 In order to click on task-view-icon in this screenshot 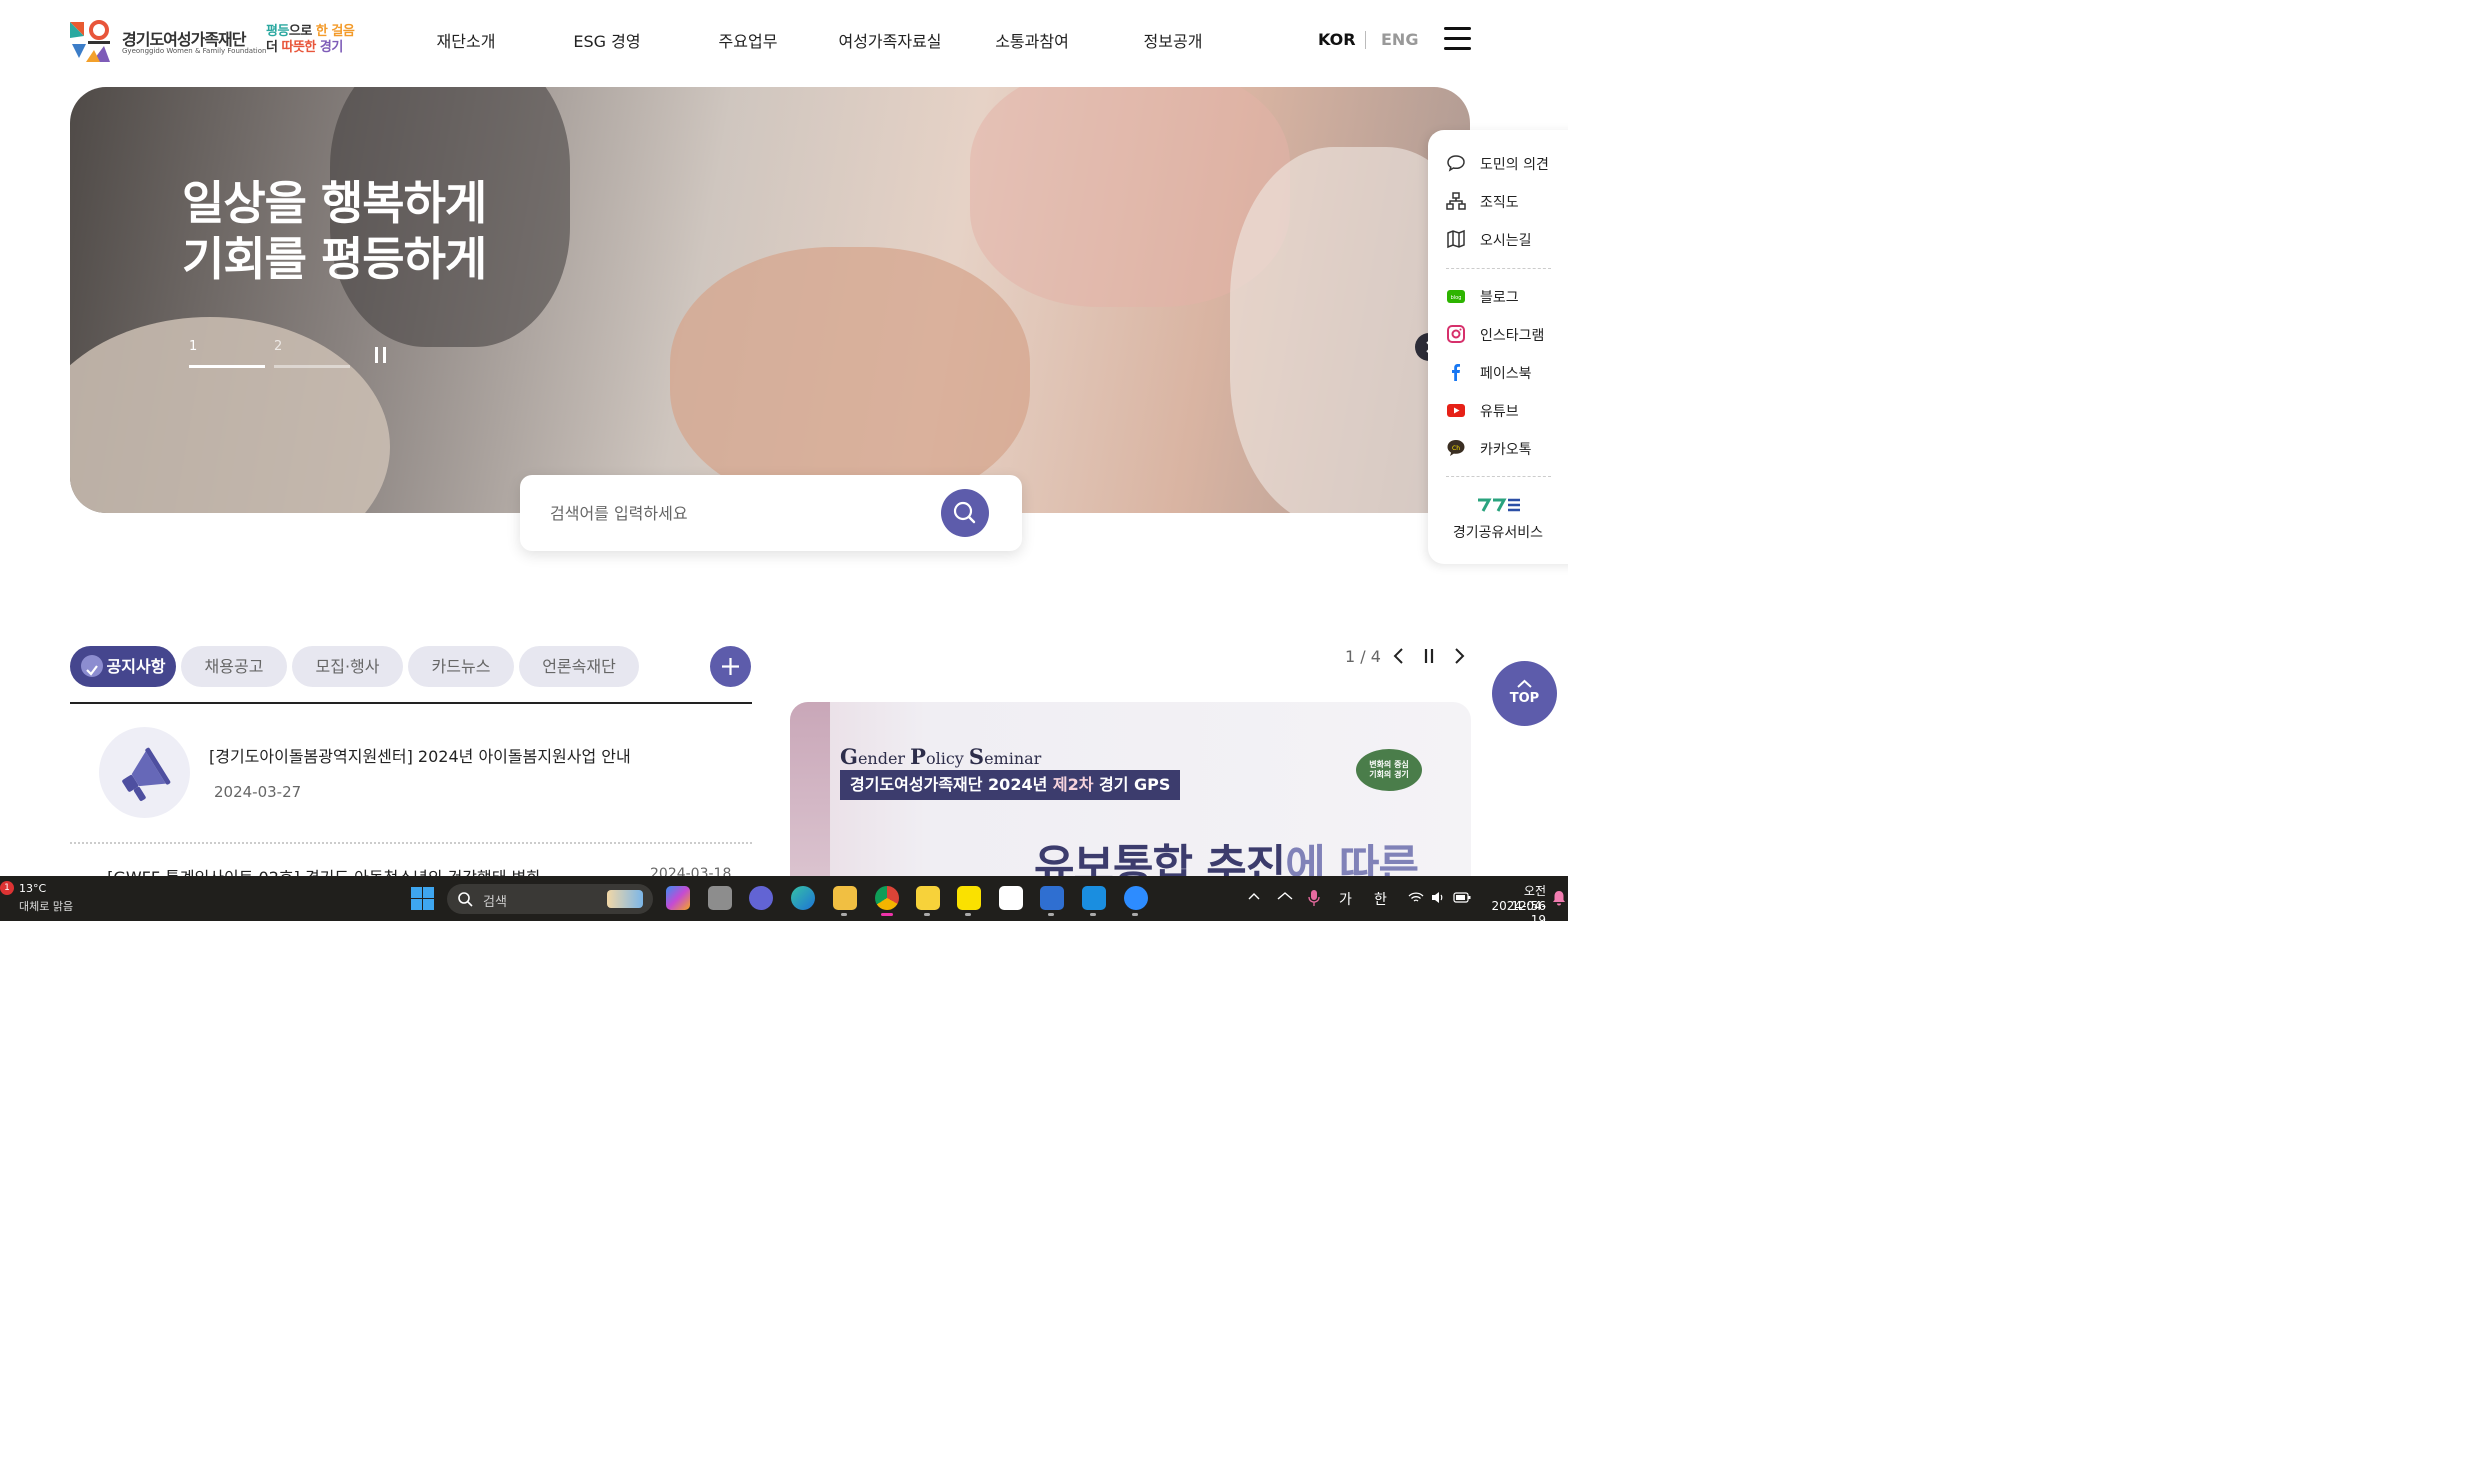, I will do `click(720, 898)`.